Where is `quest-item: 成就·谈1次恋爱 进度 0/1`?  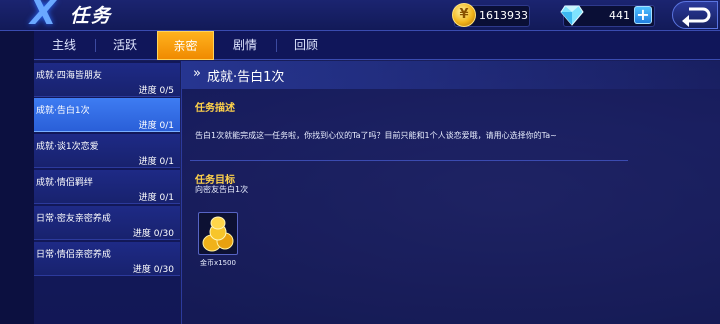 quest-item: 成就·谈1次恋爱 进度 0/1 is located at coordinates (107, 151).